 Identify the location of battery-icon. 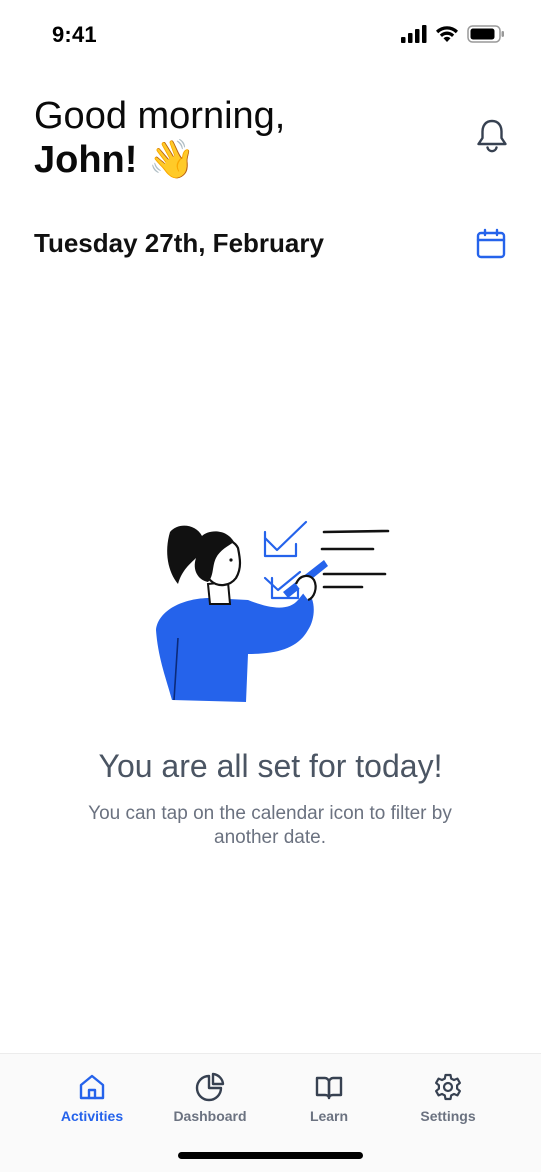
(485, 34).